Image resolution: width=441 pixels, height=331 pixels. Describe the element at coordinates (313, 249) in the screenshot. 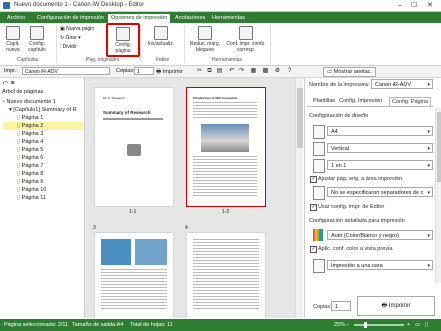

I see `apply-color-checkbox: ✓` at that location.